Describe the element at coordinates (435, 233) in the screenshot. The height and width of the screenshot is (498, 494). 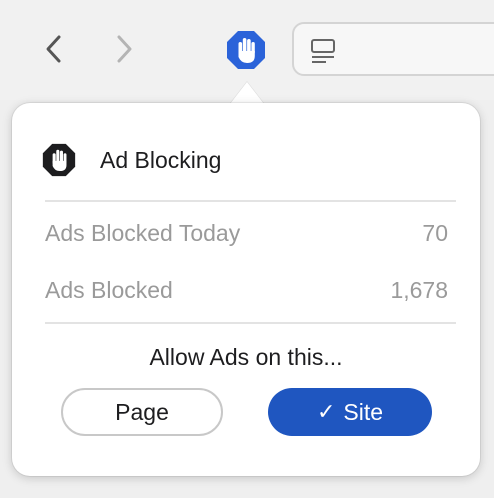
I see `stat-value: 70` at that location.